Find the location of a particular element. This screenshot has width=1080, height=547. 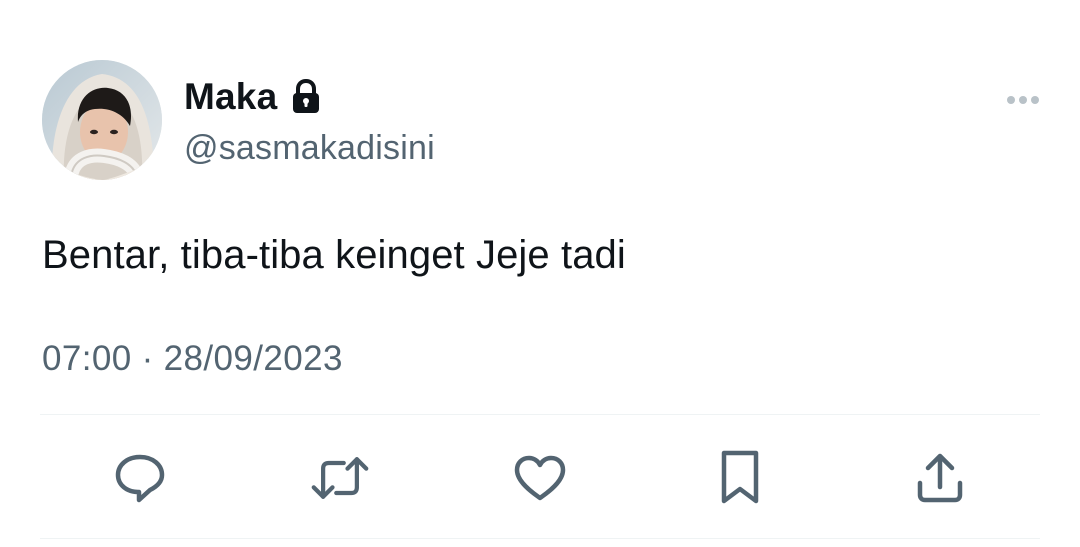

retweet-icon is located at coordinates (340, 478).